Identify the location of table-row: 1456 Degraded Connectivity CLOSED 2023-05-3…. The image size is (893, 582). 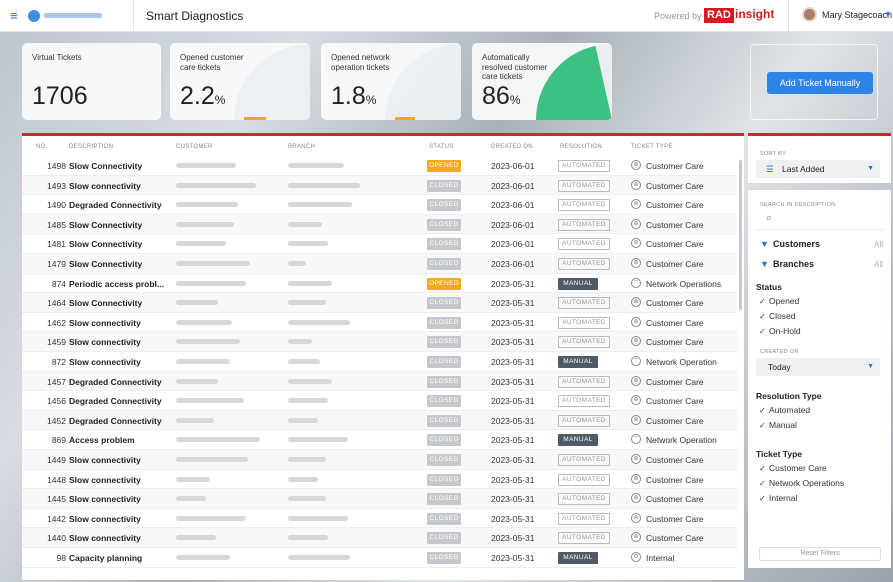
(379, 401).